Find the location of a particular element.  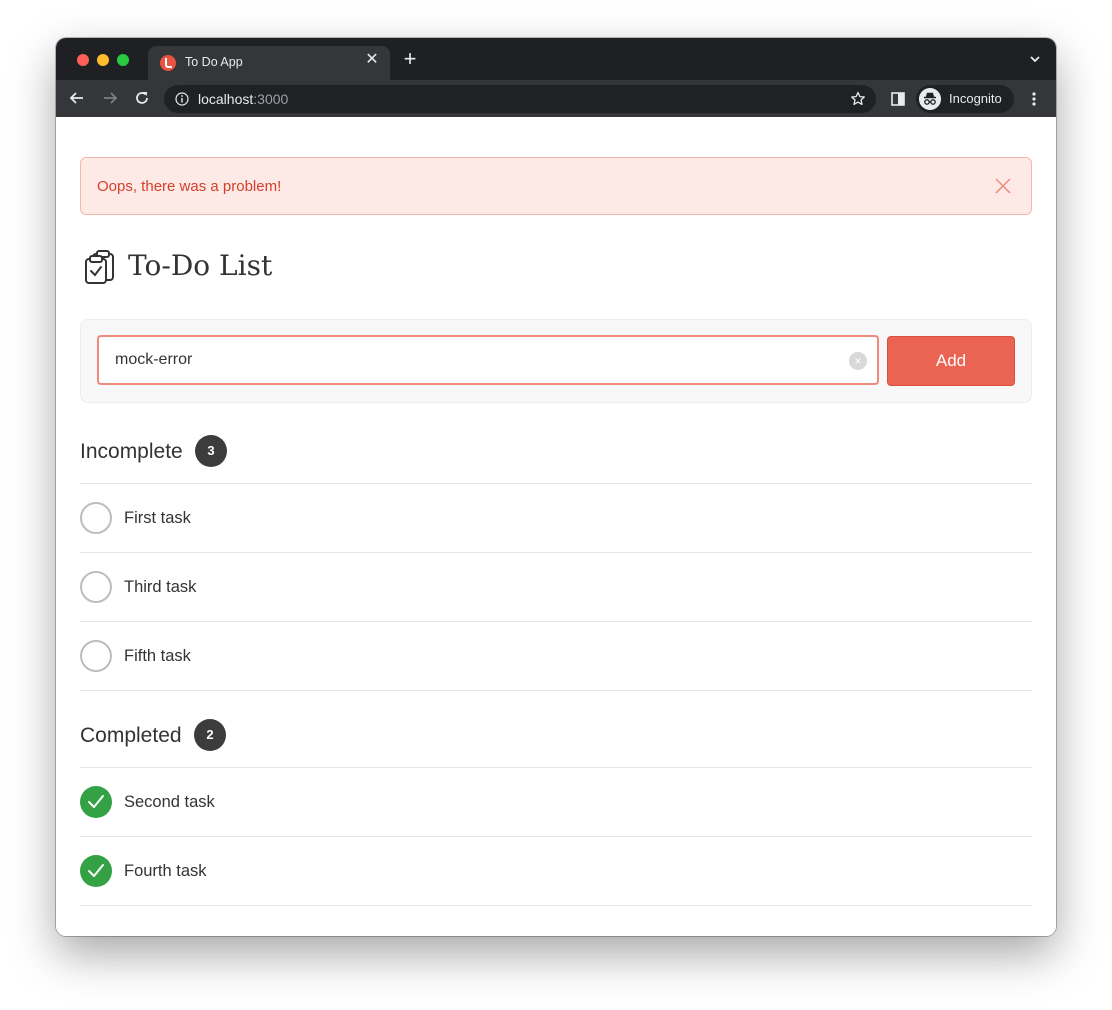

task-row: Third task is located at coordinates (556, 587).